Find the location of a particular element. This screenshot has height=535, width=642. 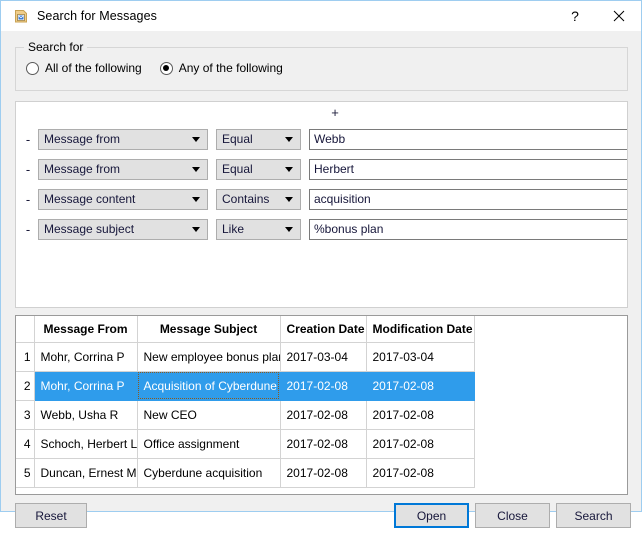

close-button: Close is located at coordinates (512, 515).